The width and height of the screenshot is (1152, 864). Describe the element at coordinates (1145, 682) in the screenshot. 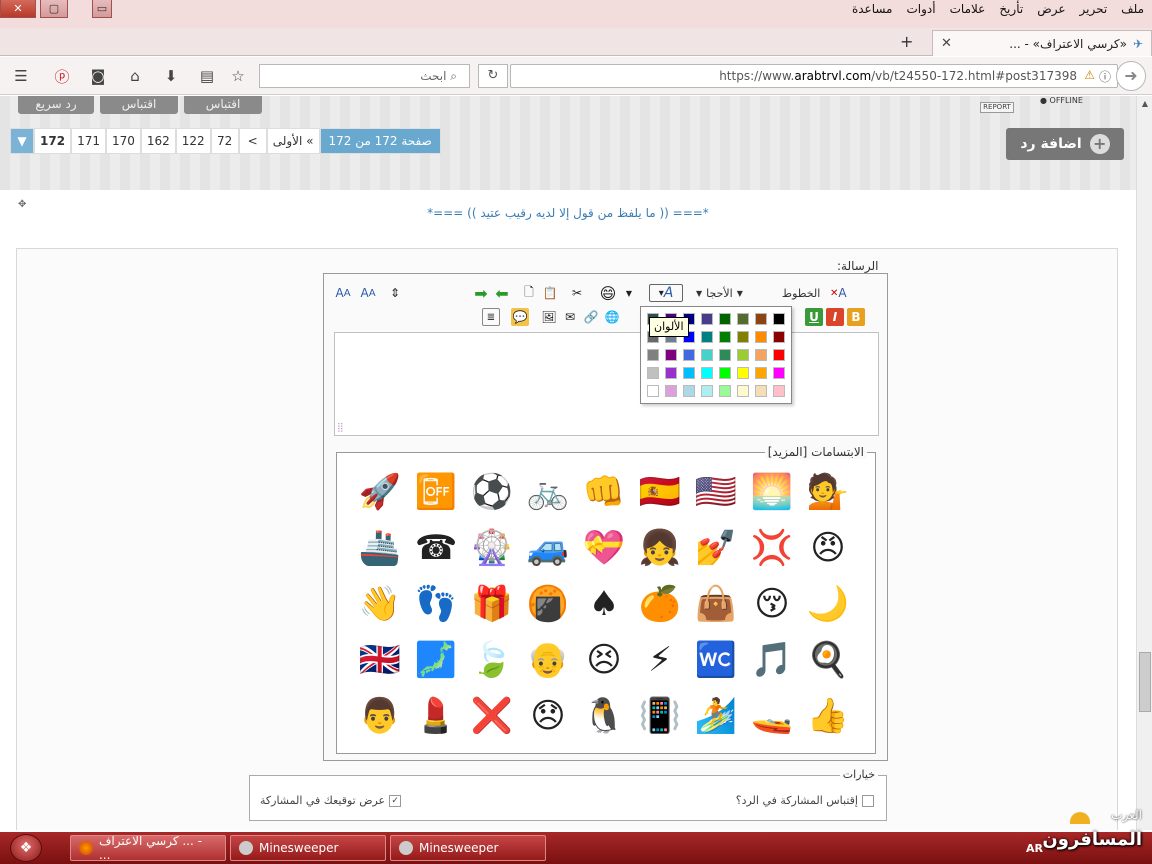

I see `scrollbar-thumb` at that location.